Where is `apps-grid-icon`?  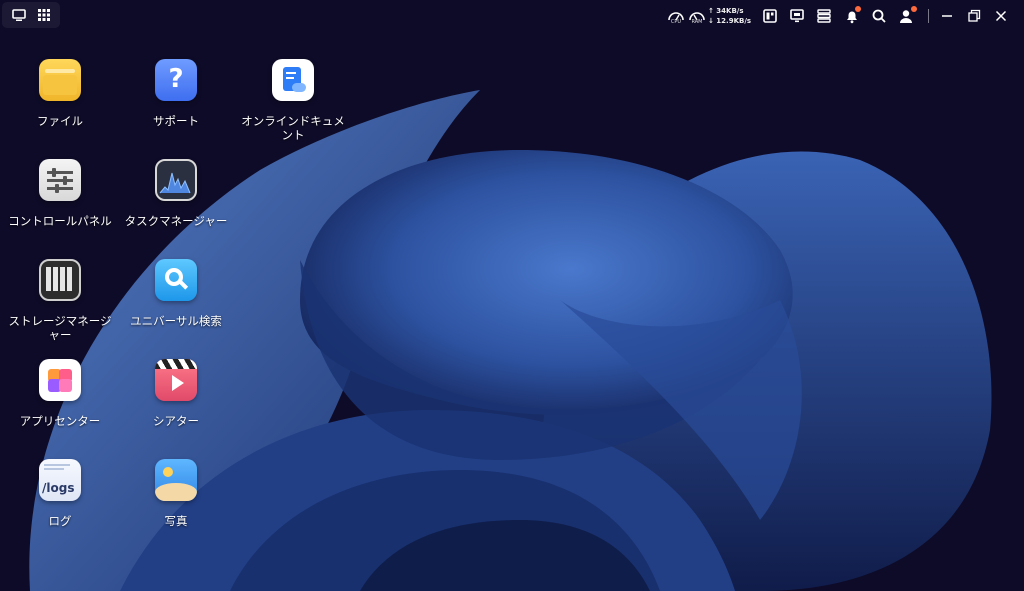 apps-grid-icon is located at coordinates (44, 15).